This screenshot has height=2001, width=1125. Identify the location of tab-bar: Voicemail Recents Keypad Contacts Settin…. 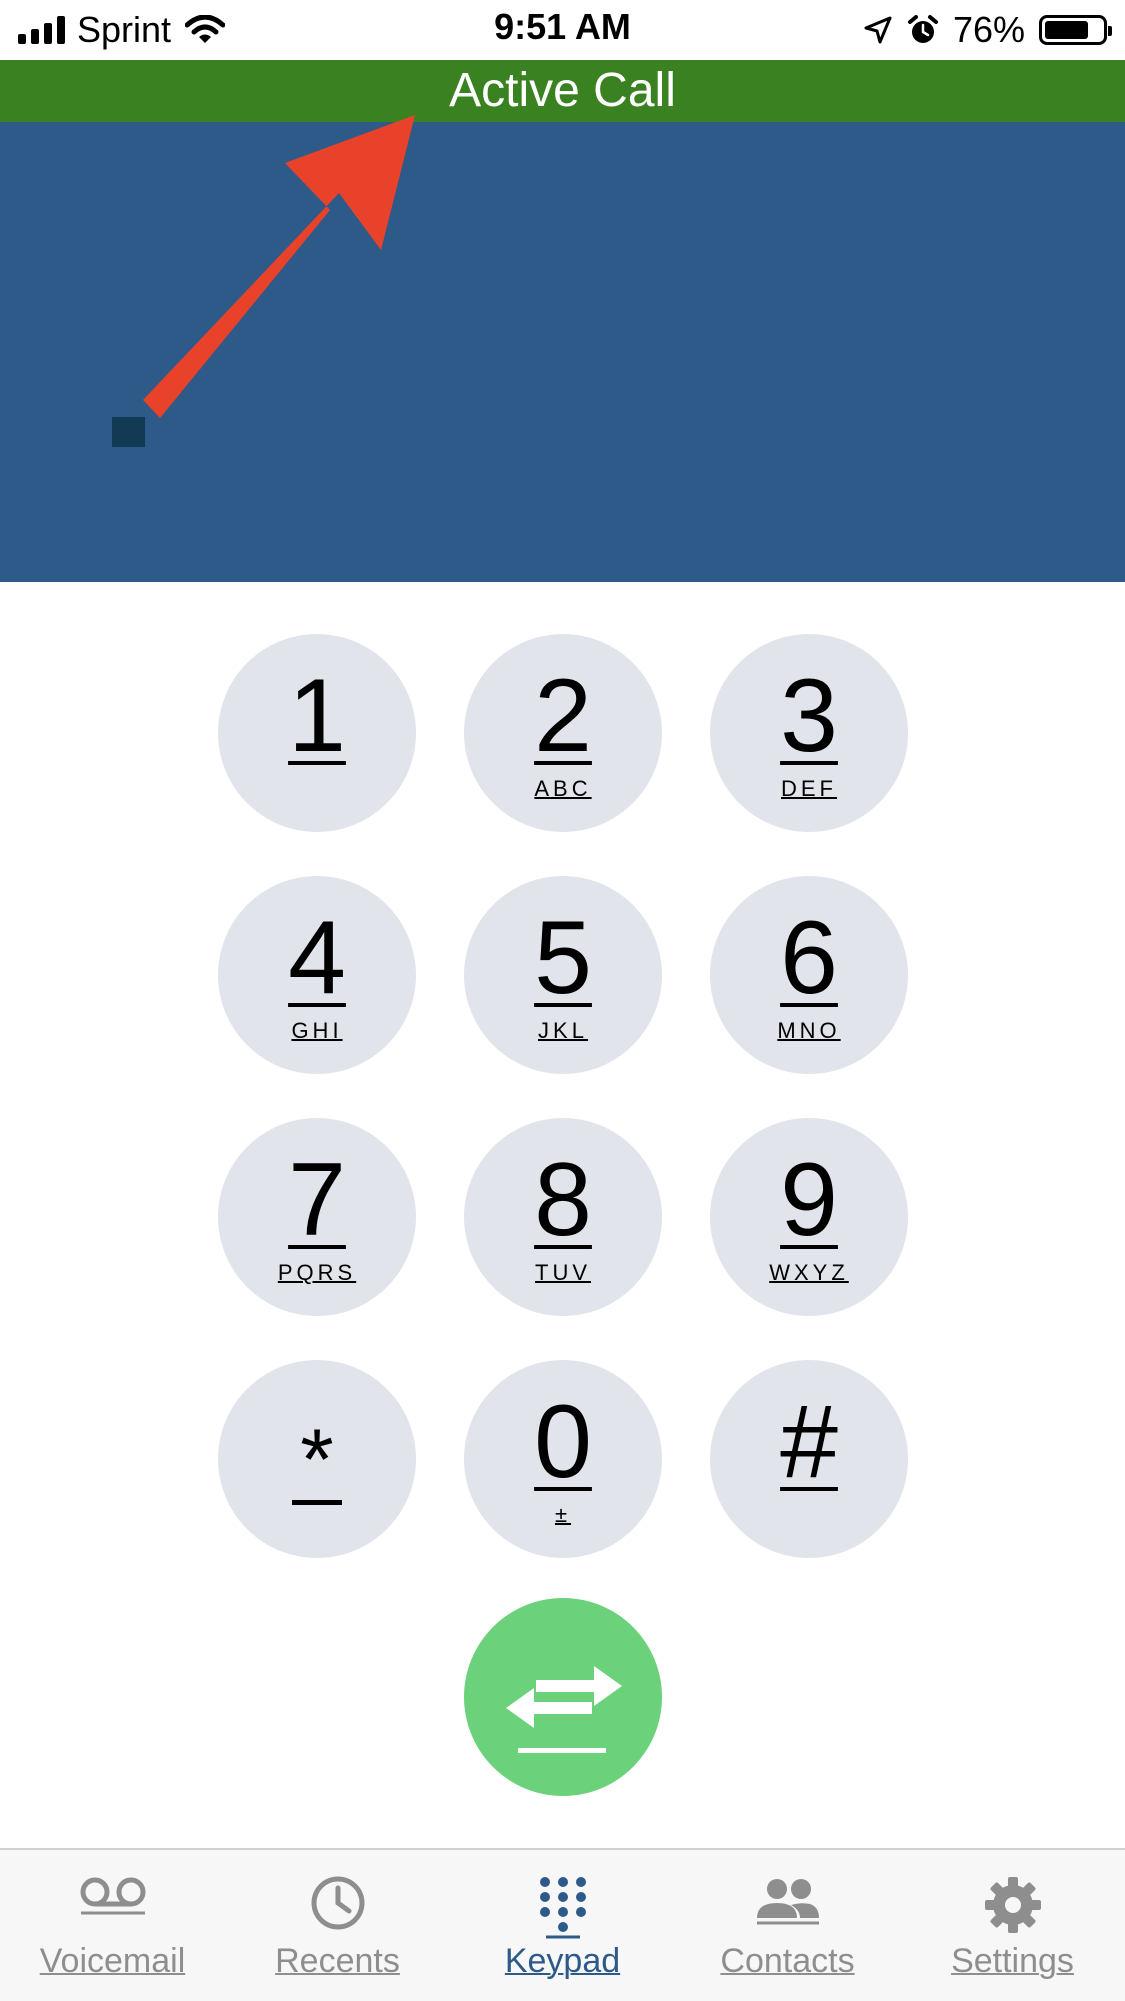
(562, 1924).